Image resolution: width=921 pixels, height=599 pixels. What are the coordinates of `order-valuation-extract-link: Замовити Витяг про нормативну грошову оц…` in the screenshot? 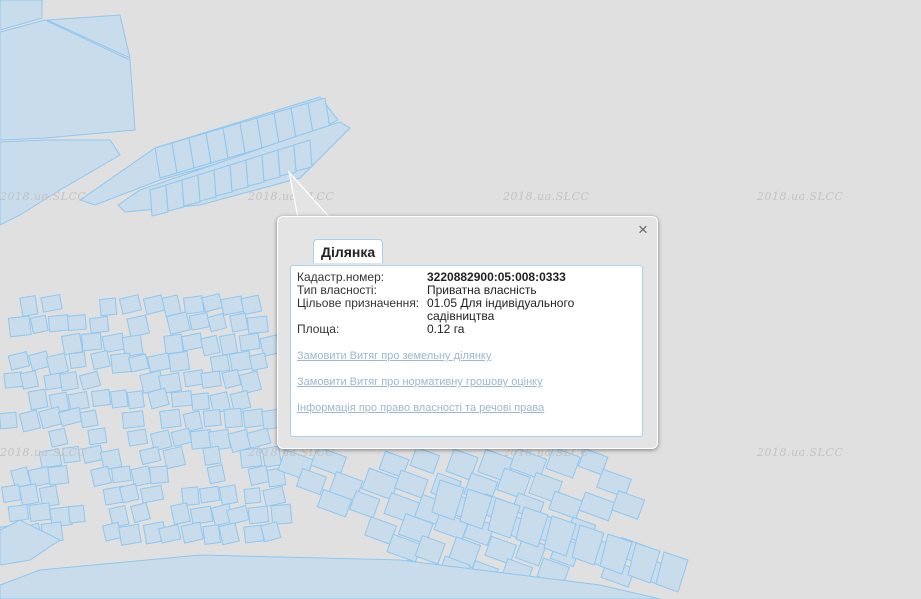 It's located at (420, 389).